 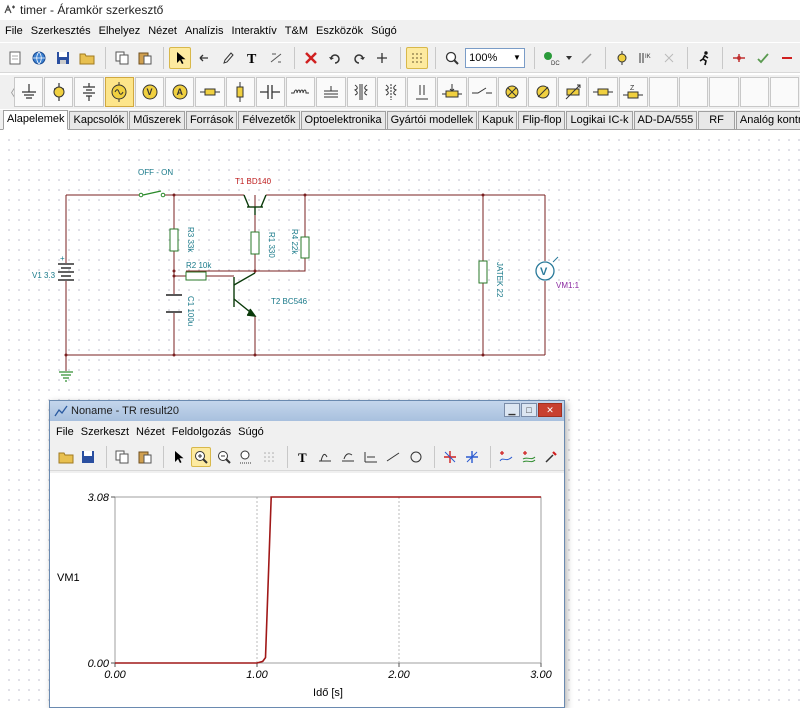 I want to click on ground-icon, so click(x=29, y=92).